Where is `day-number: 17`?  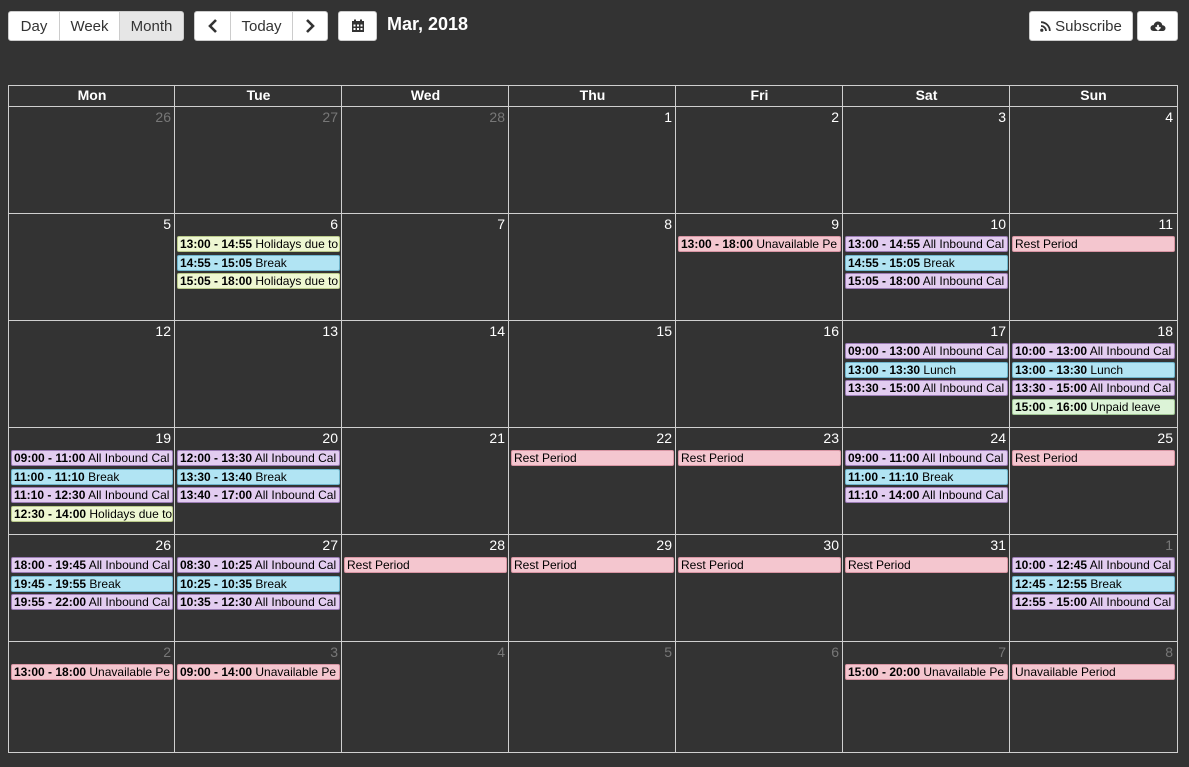 day-number: 17 is located at coordinates (998, 331).